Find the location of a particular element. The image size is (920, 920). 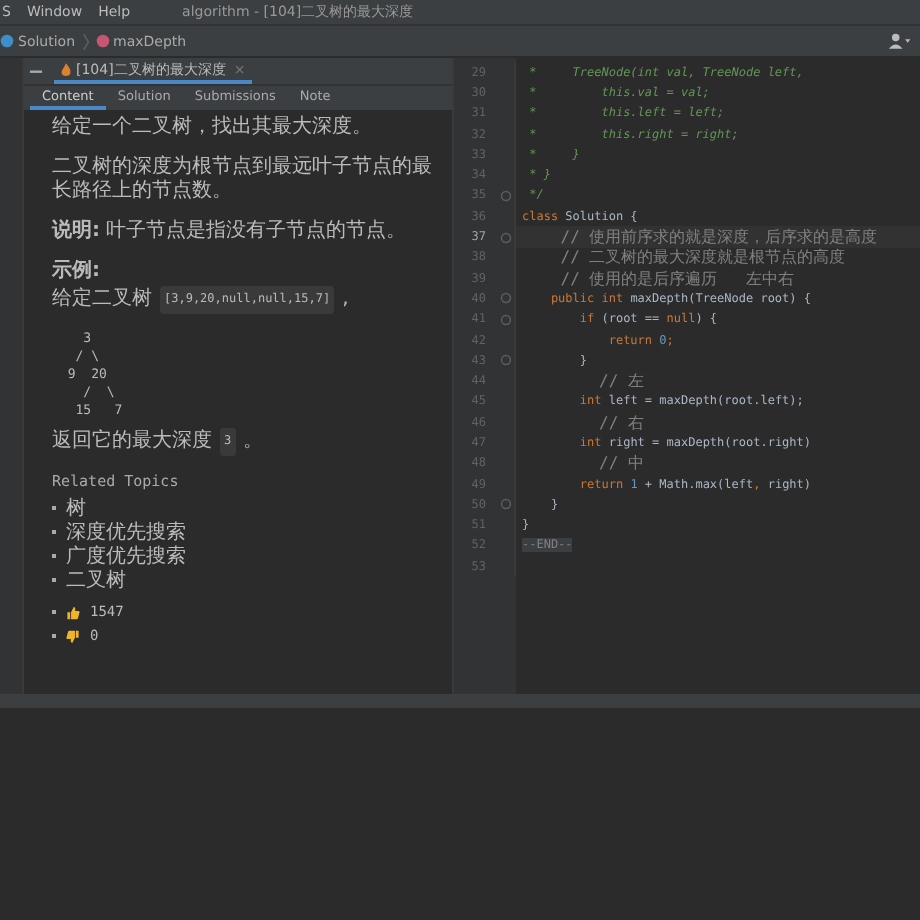

chevron-icon is located at coordinates (85, 41).